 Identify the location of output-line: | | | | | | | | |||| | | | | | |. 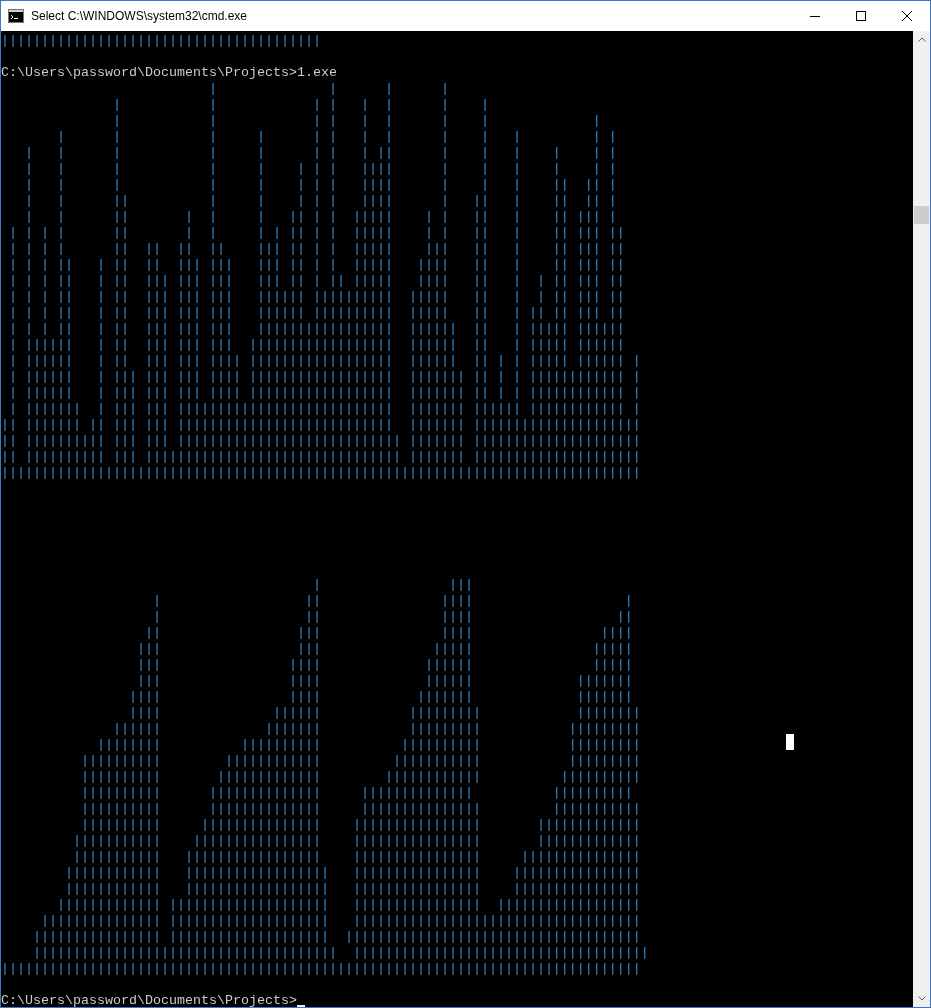
(320, 169).